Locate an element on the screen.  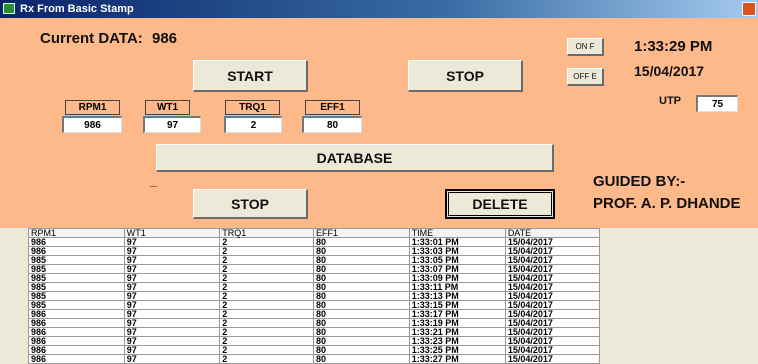
trq1-label: TRQ1 is located at coordinates (252, 107).